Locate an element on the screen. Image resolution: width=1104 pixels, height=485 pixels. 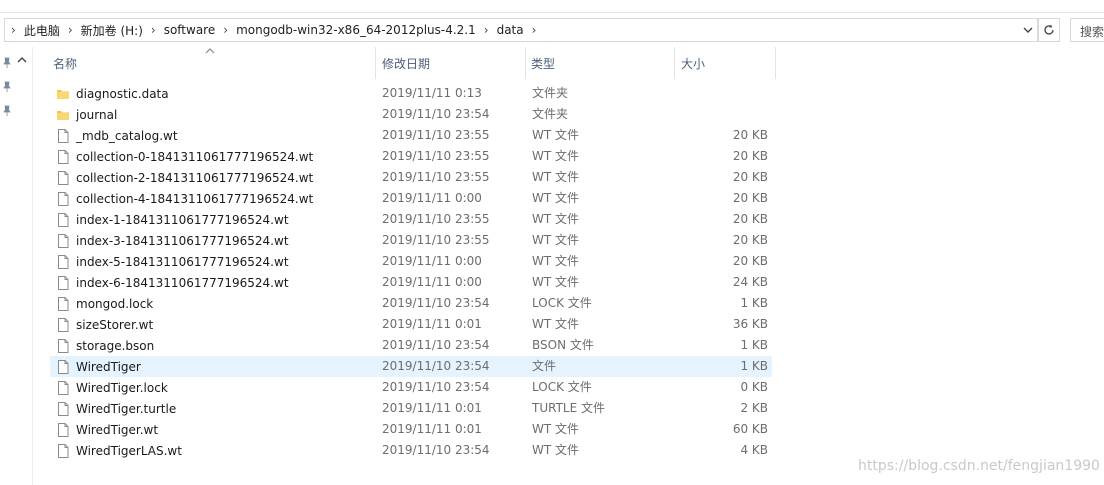
file-date: 2019/11/11 0:01 is located at coordinates (432, 429).